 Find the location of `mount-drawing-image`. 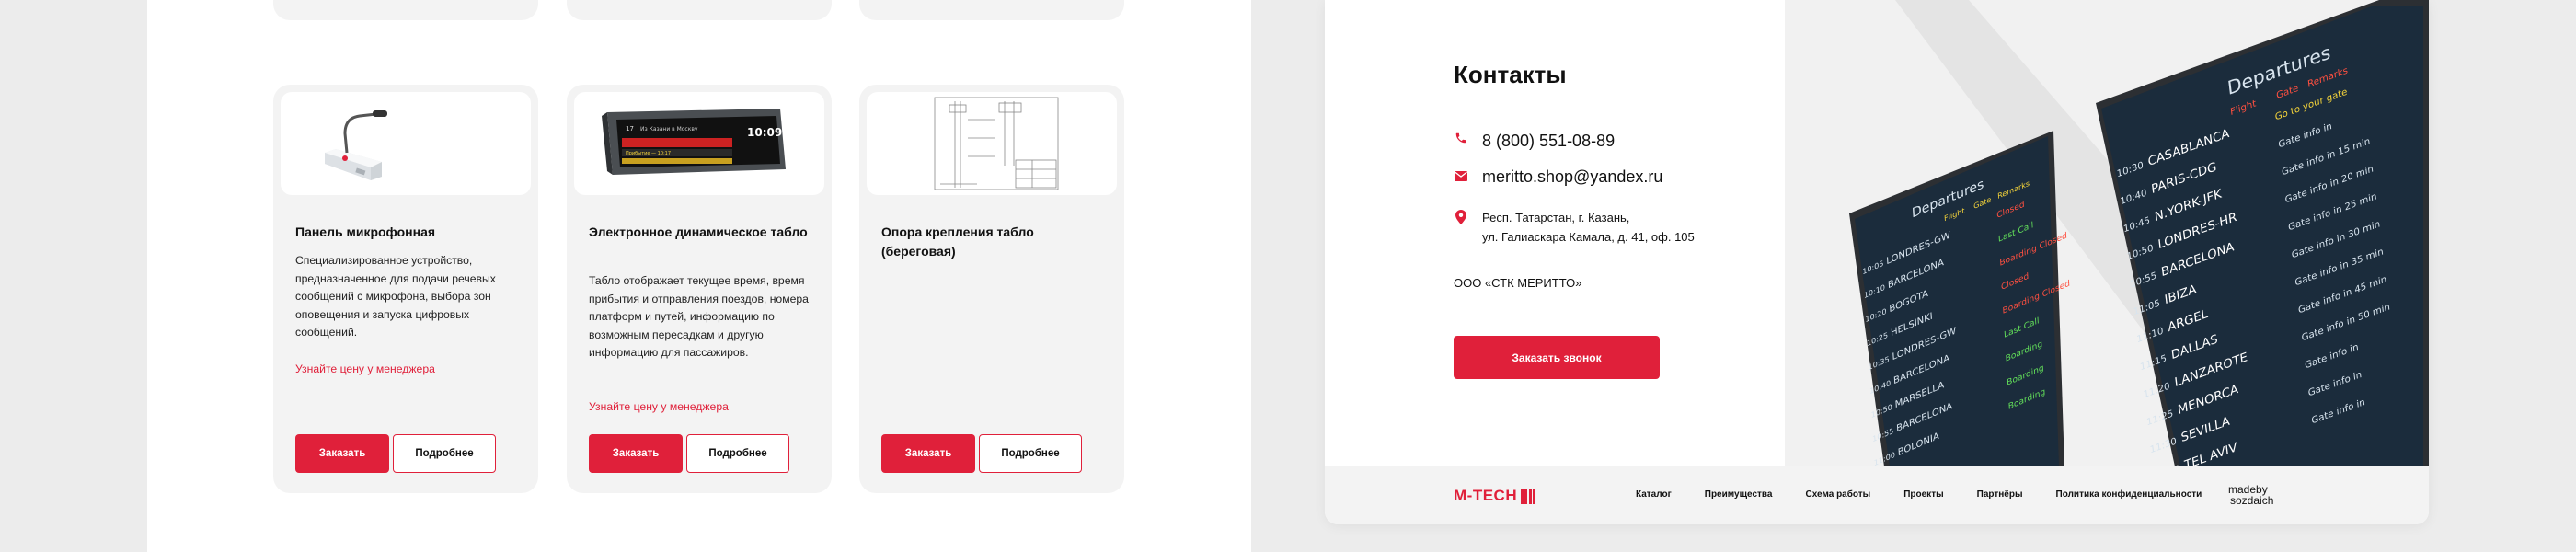

mount-drawing-image is located at coordinates (992, 143).